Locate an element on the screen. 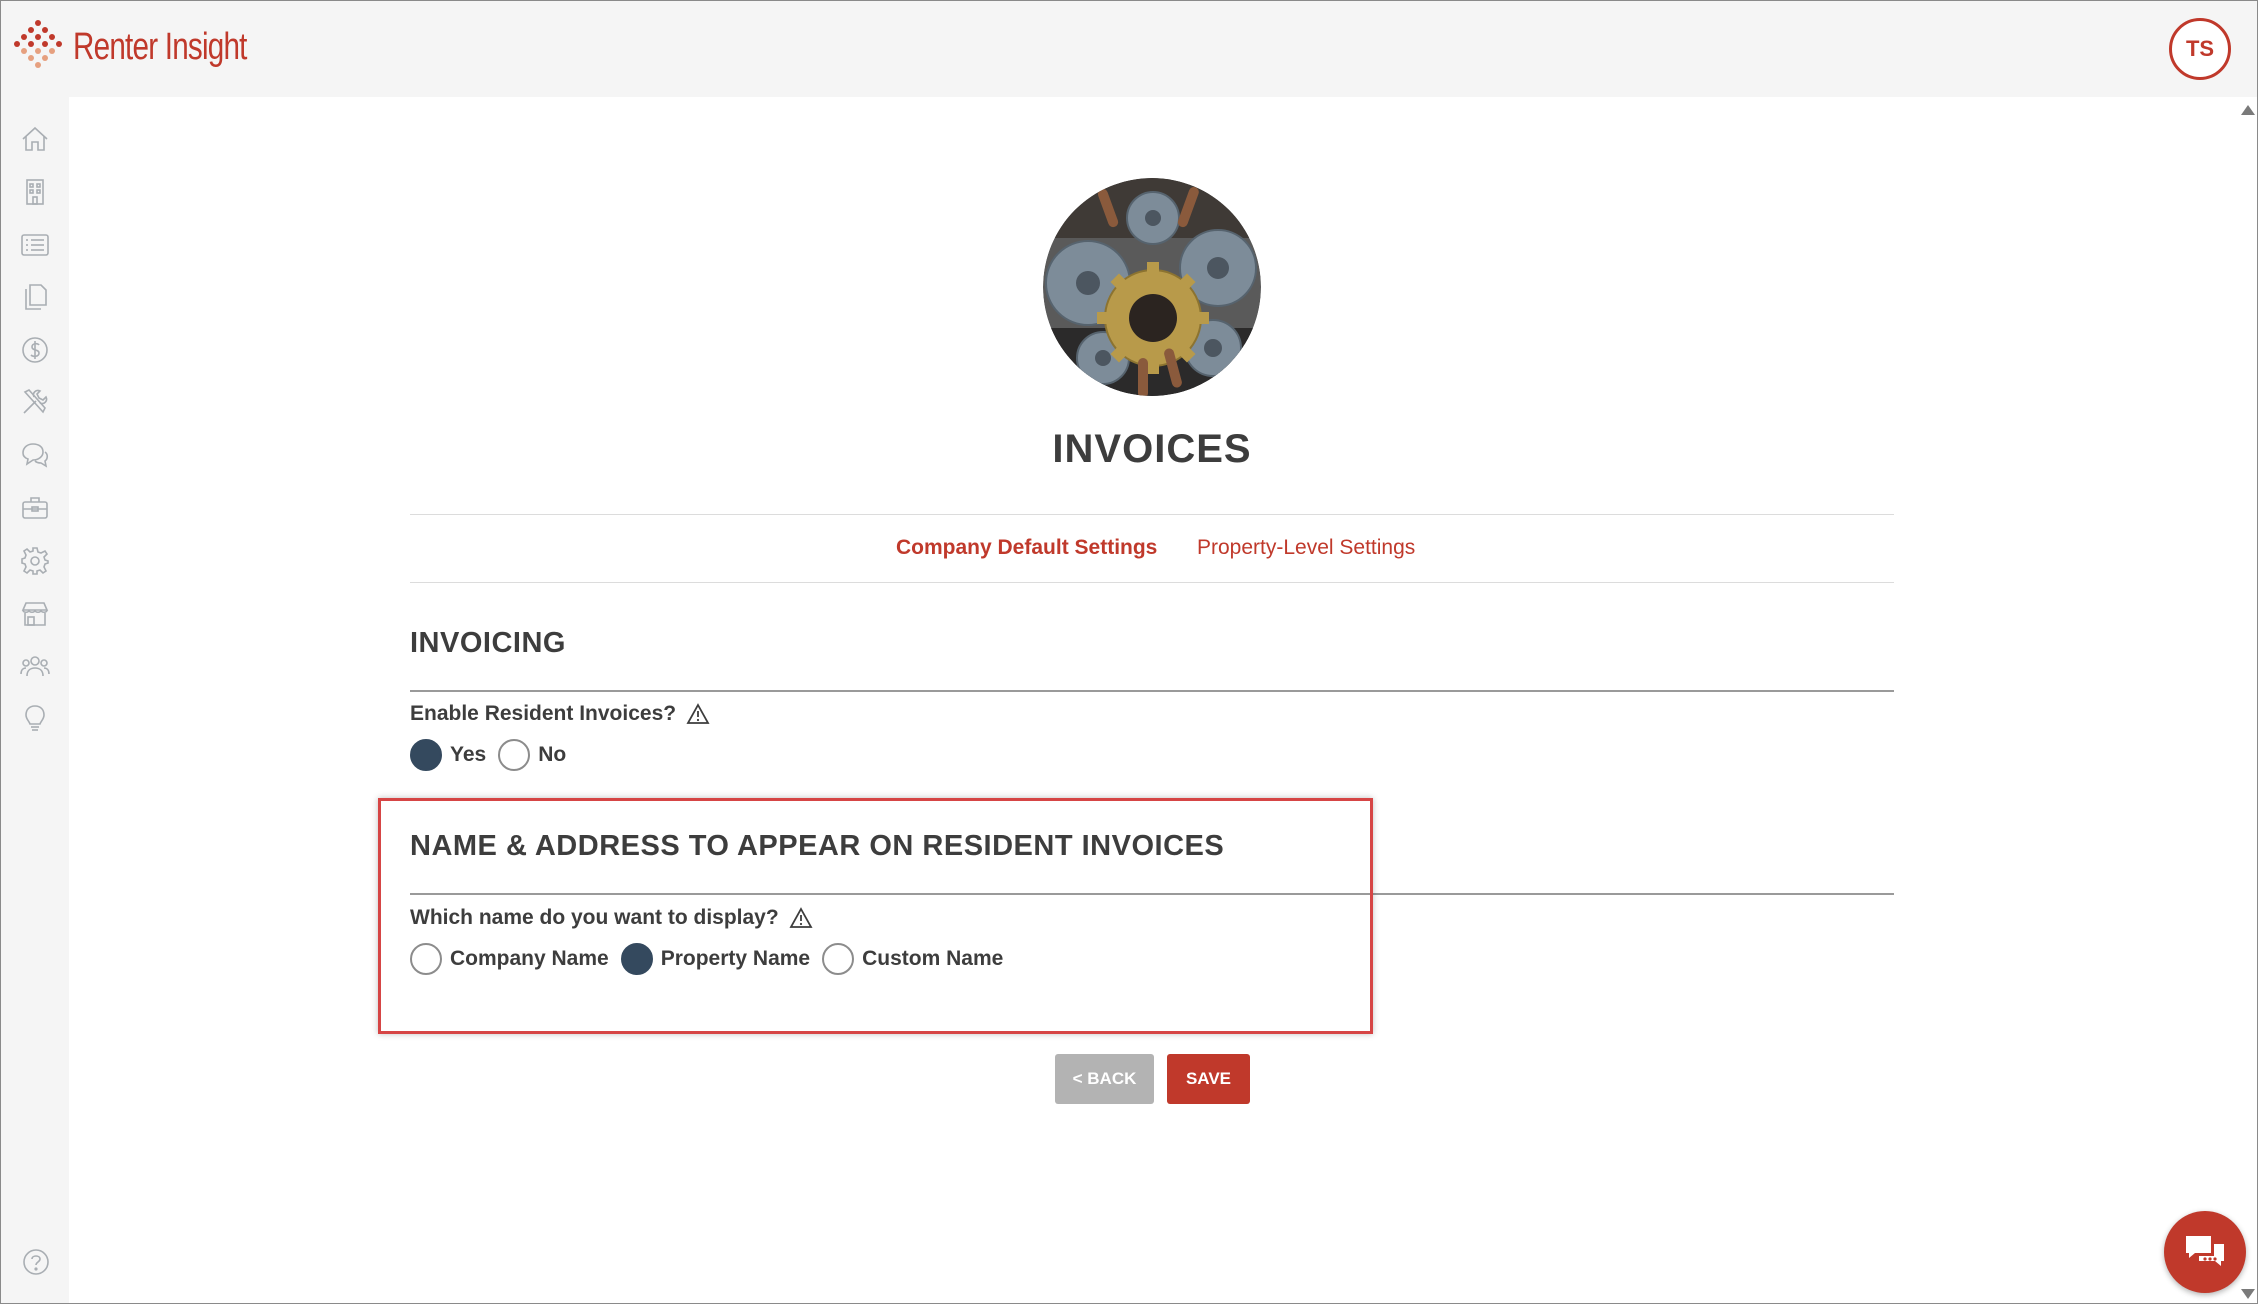  radio-option-yes: Yes is located at coordinates (448, 755).